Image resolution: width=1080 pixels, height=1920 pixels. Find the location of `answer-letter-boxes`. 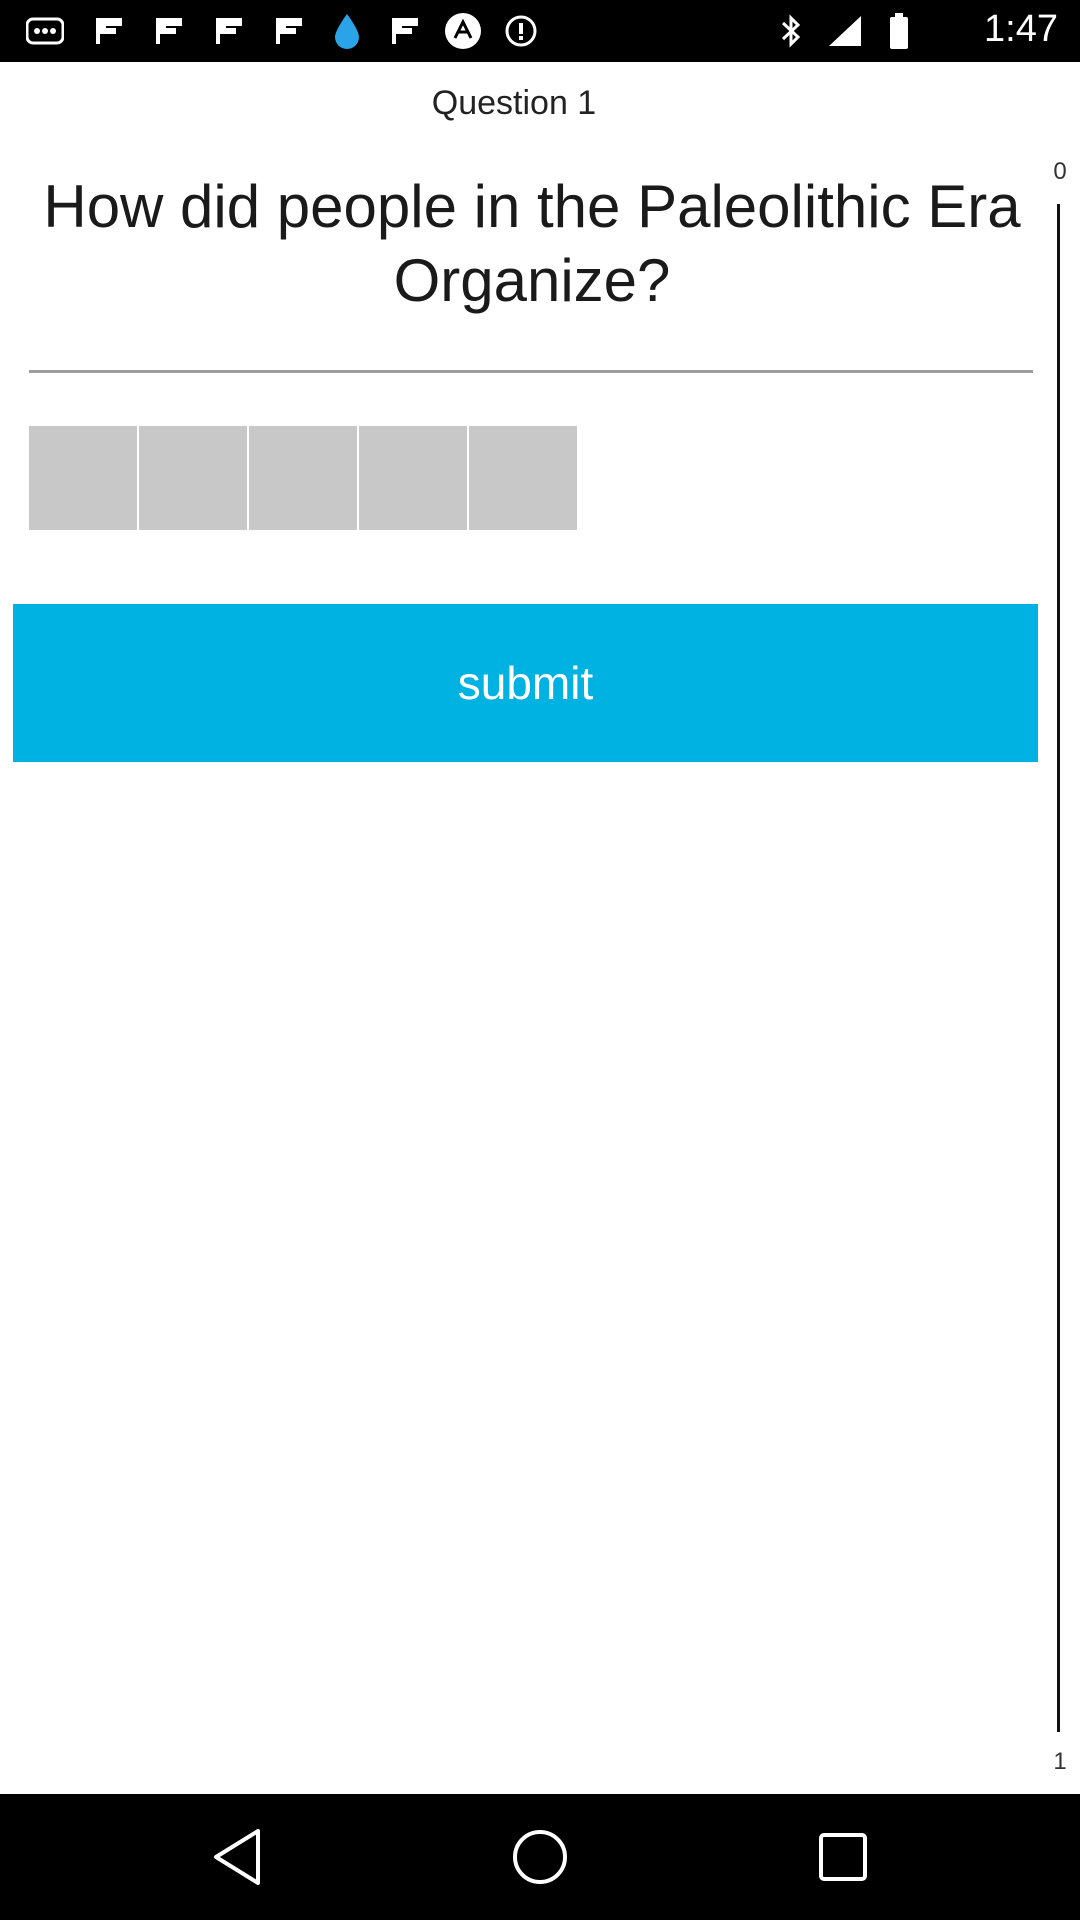

answer-letter-boxes is located at coordinates (303, 478).